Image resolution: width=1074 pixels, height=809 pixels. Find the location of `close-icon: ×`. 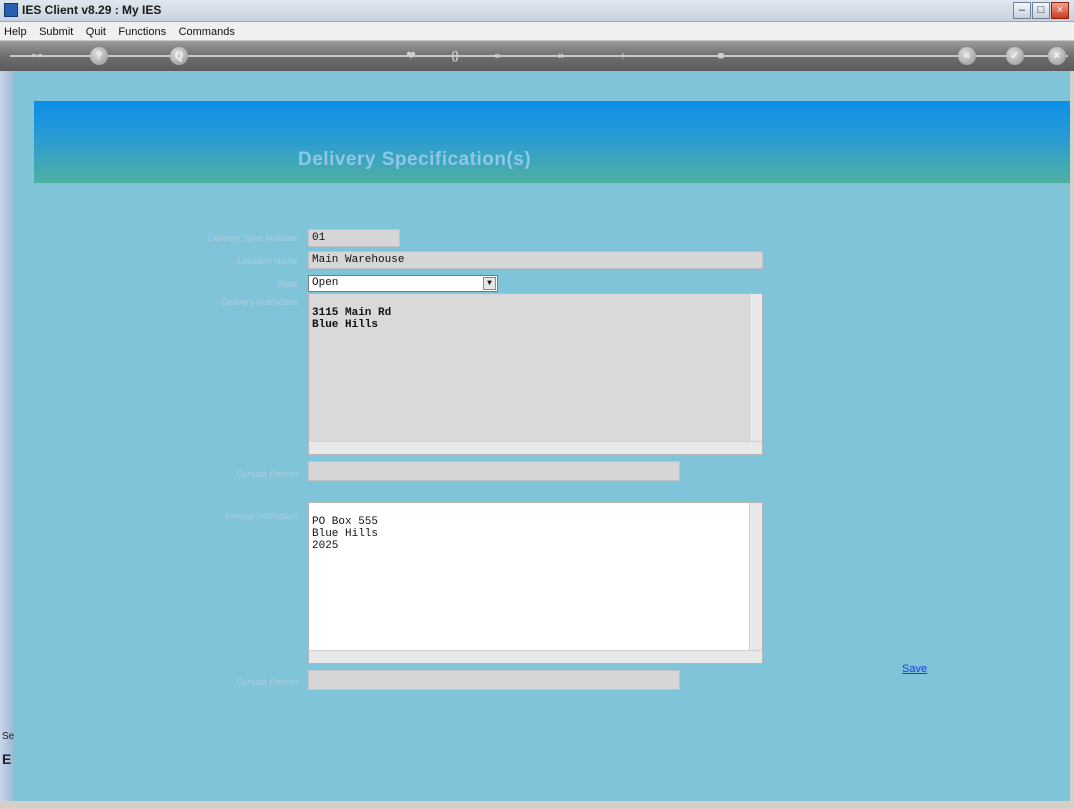

close-icon: × is located at coordinates (1060, 10).